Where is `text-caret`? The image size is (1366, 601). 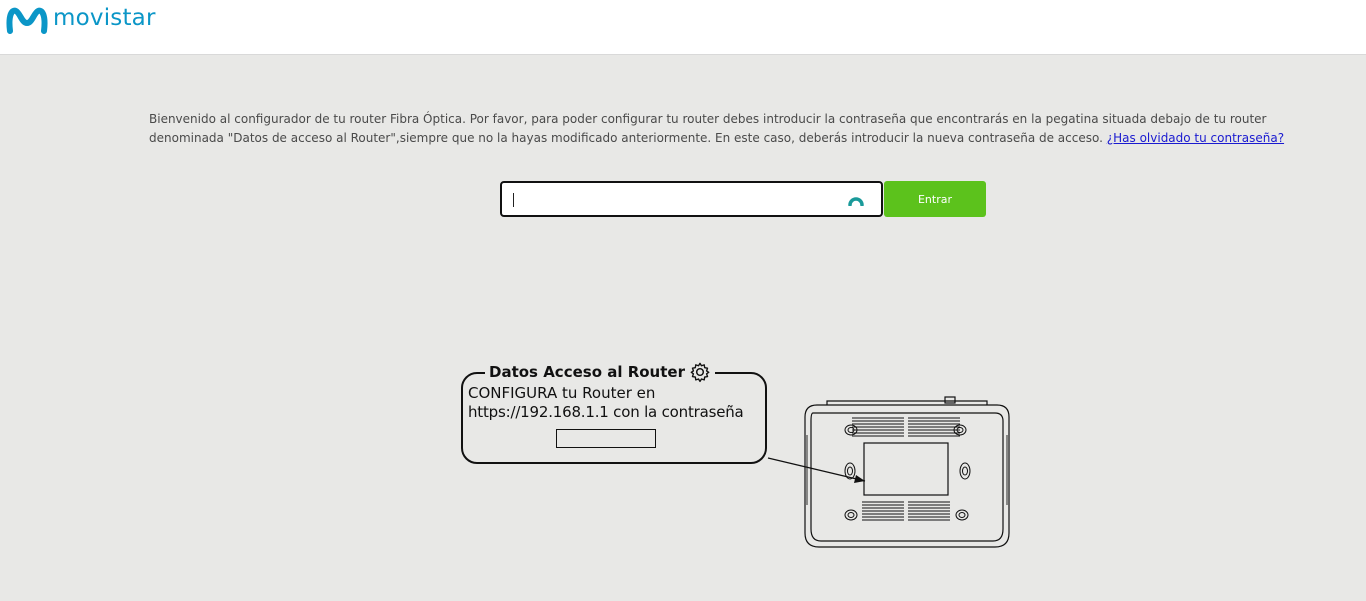
text-caret is located at coordinates (513, 200).